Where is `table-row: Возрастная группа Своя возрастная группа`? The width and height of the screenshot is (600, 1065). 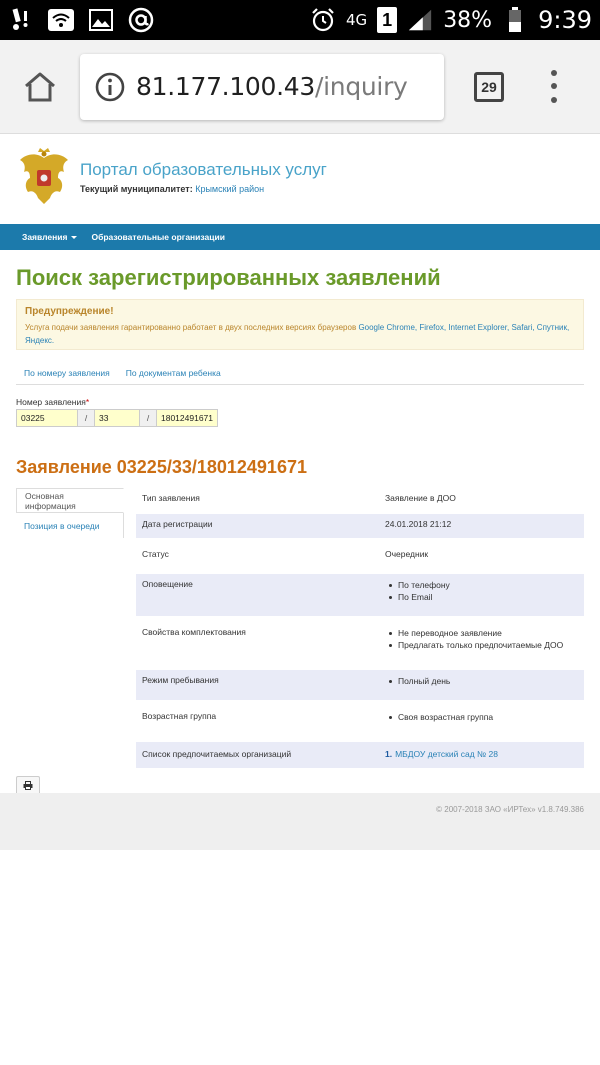
table-row: Возрастная группа Своя возрастная группа is located at coordinates (360, 721).